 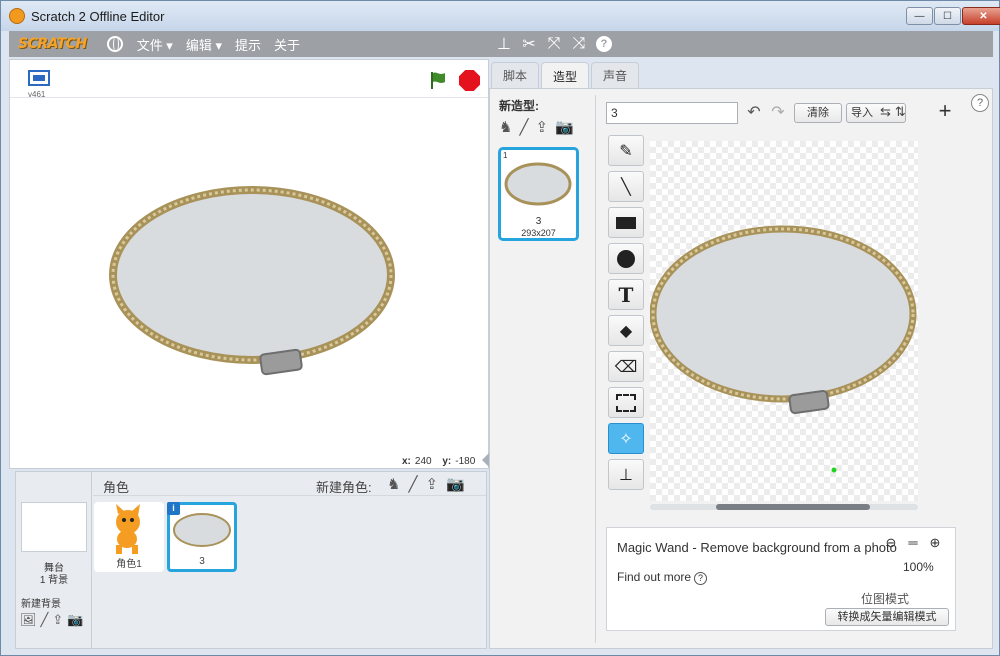 I want to click on bracelet-image, so click(x=252, y=281).